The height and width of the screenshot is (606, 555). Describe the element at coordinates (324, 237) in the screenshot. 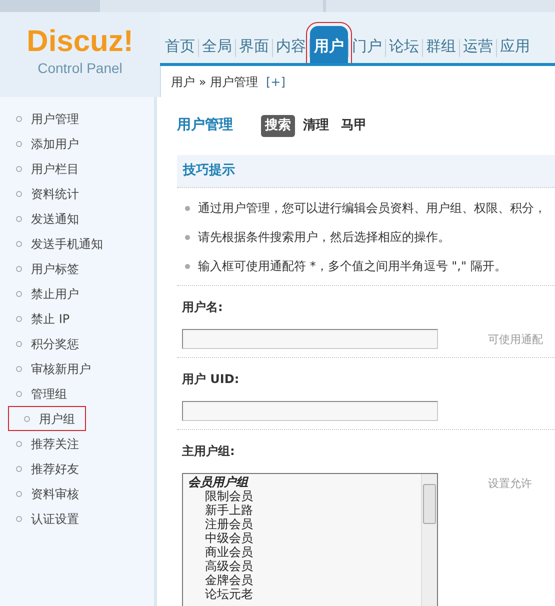

I see `tip-text: 请先根据条件搜索用户，然后选择相应的操作。` at that location.